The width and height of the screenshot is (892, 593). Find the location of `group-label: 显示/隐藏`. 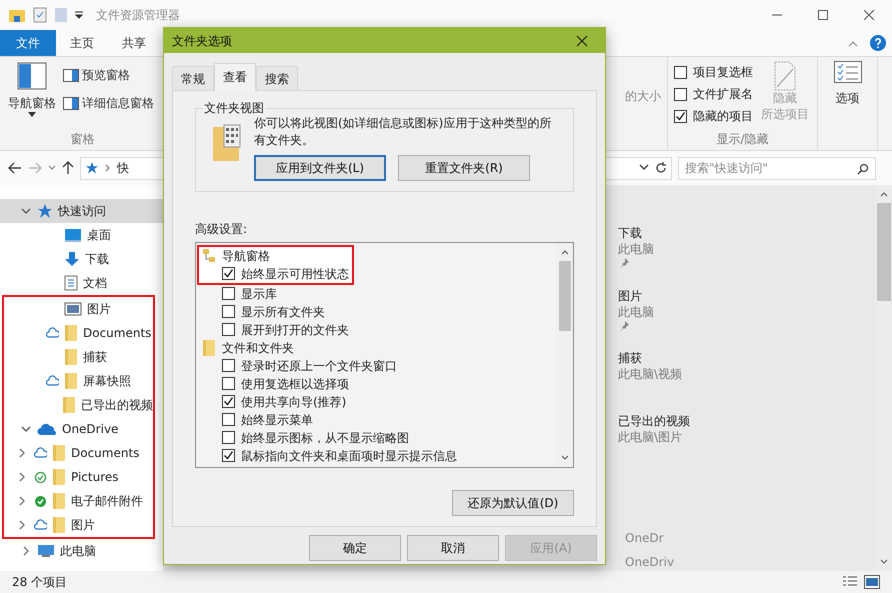

group-label: 显示/隐藏 is located at coordinates (742, 139).